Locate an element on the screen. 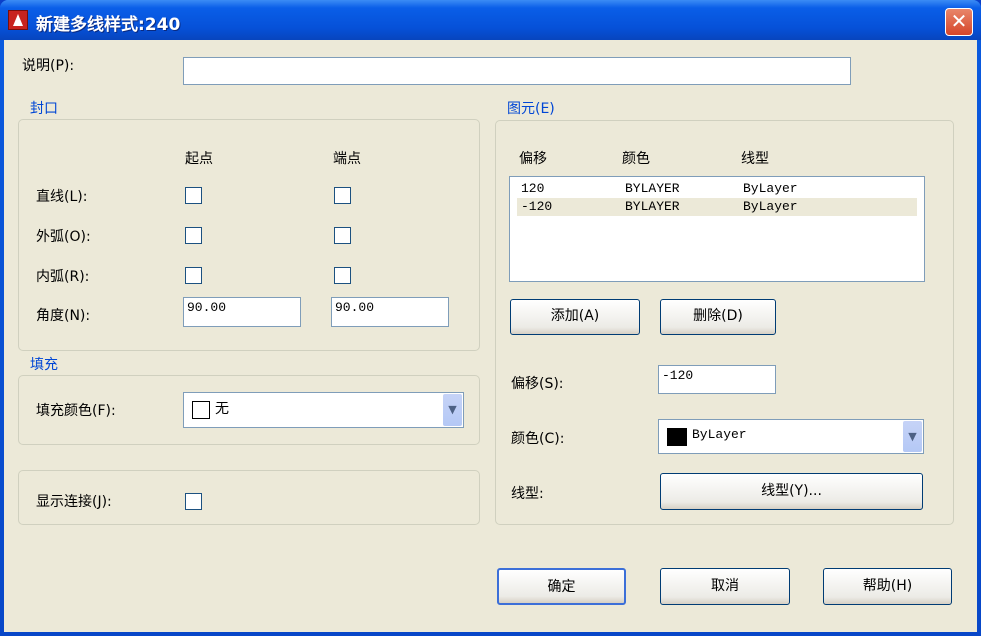 This screenshot has width=981, height=636. inner-arc-start-checkbox is located at coordinates (193, 275).